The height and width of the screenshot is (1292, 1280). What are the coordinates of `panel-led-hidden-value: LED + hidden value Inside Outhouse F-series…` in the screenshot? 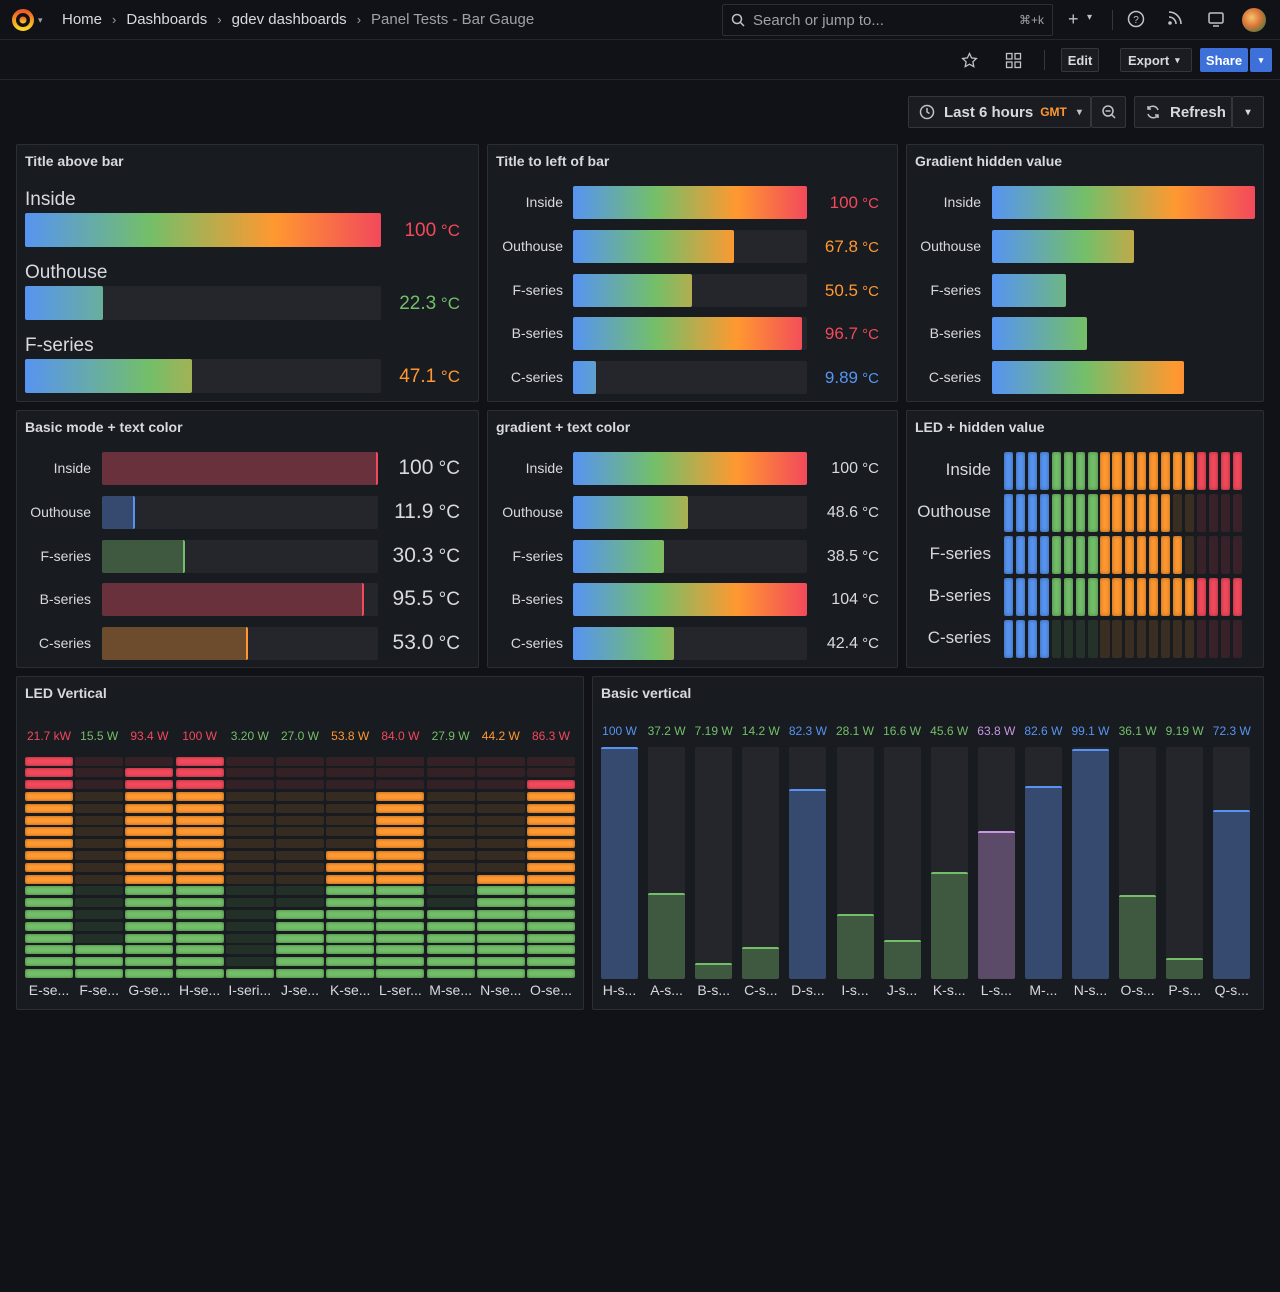 It's located at (1085, 539).